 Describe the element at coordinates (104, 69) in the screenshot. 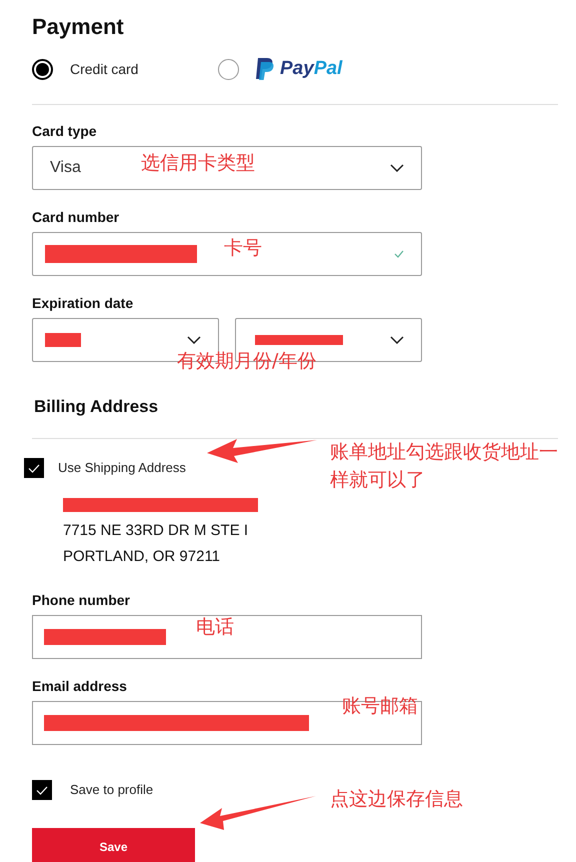

I see `radio-label: Credit card` at that location.